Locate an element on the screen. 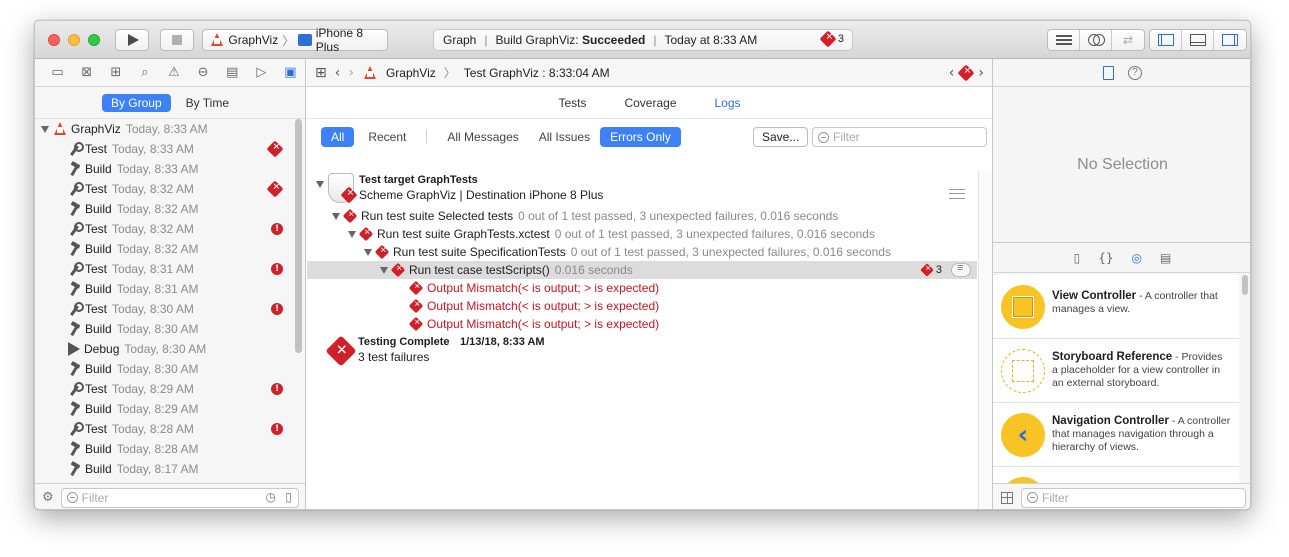 The height and width of the screenshot is (557, 1289). scheme-selector: GraphViz 〉 iPhone 8 Plus is located at coordinates (295, 40).